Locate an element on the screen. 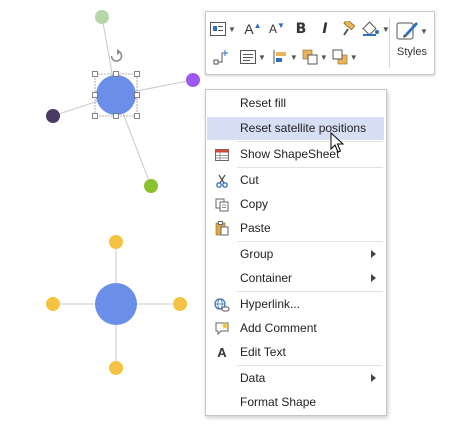  styles-icon is located at coordinates (407, 31).